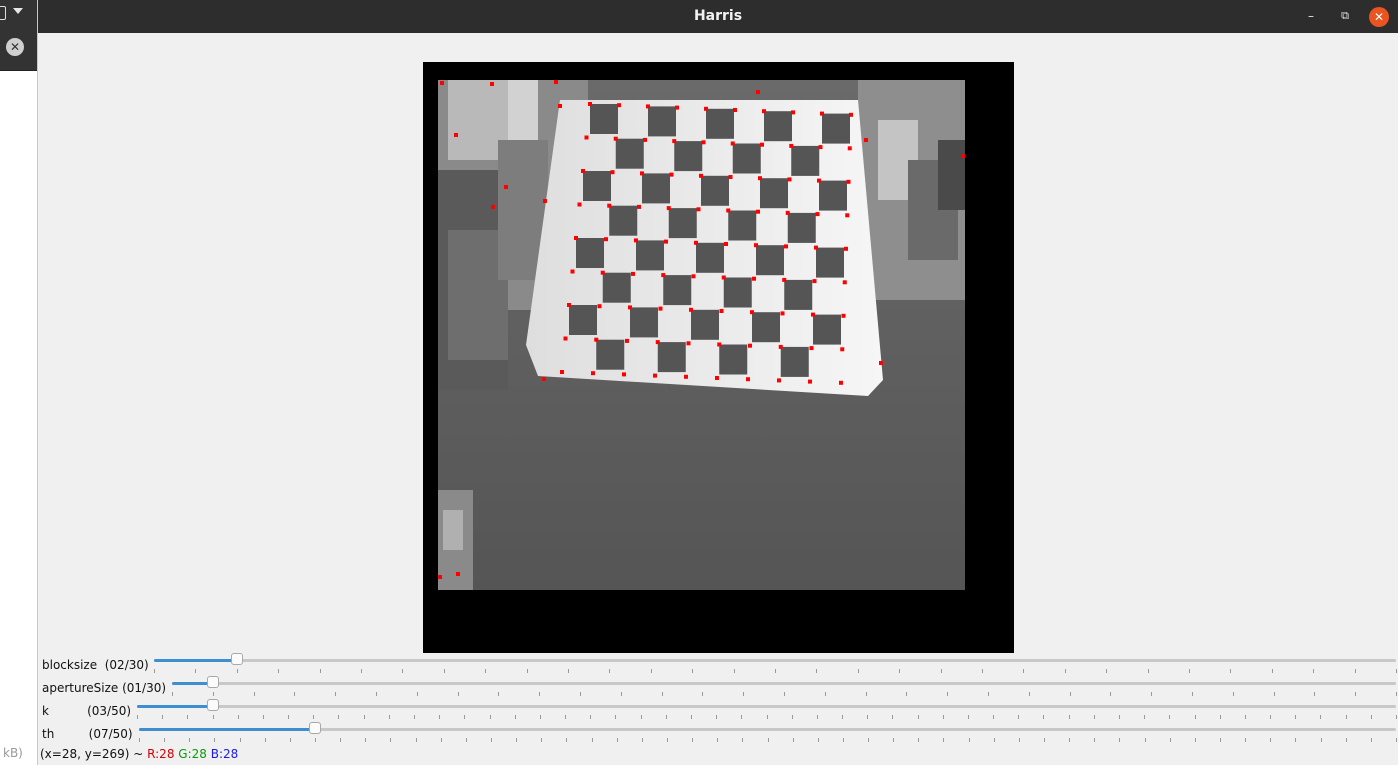 Image resolution: width=1398 pixels, height=765 pixels. Describe the element at coordinates (718, 16) in the screenshot. I see `window-titlebar: Harris – ⧉ ✕` at that location.